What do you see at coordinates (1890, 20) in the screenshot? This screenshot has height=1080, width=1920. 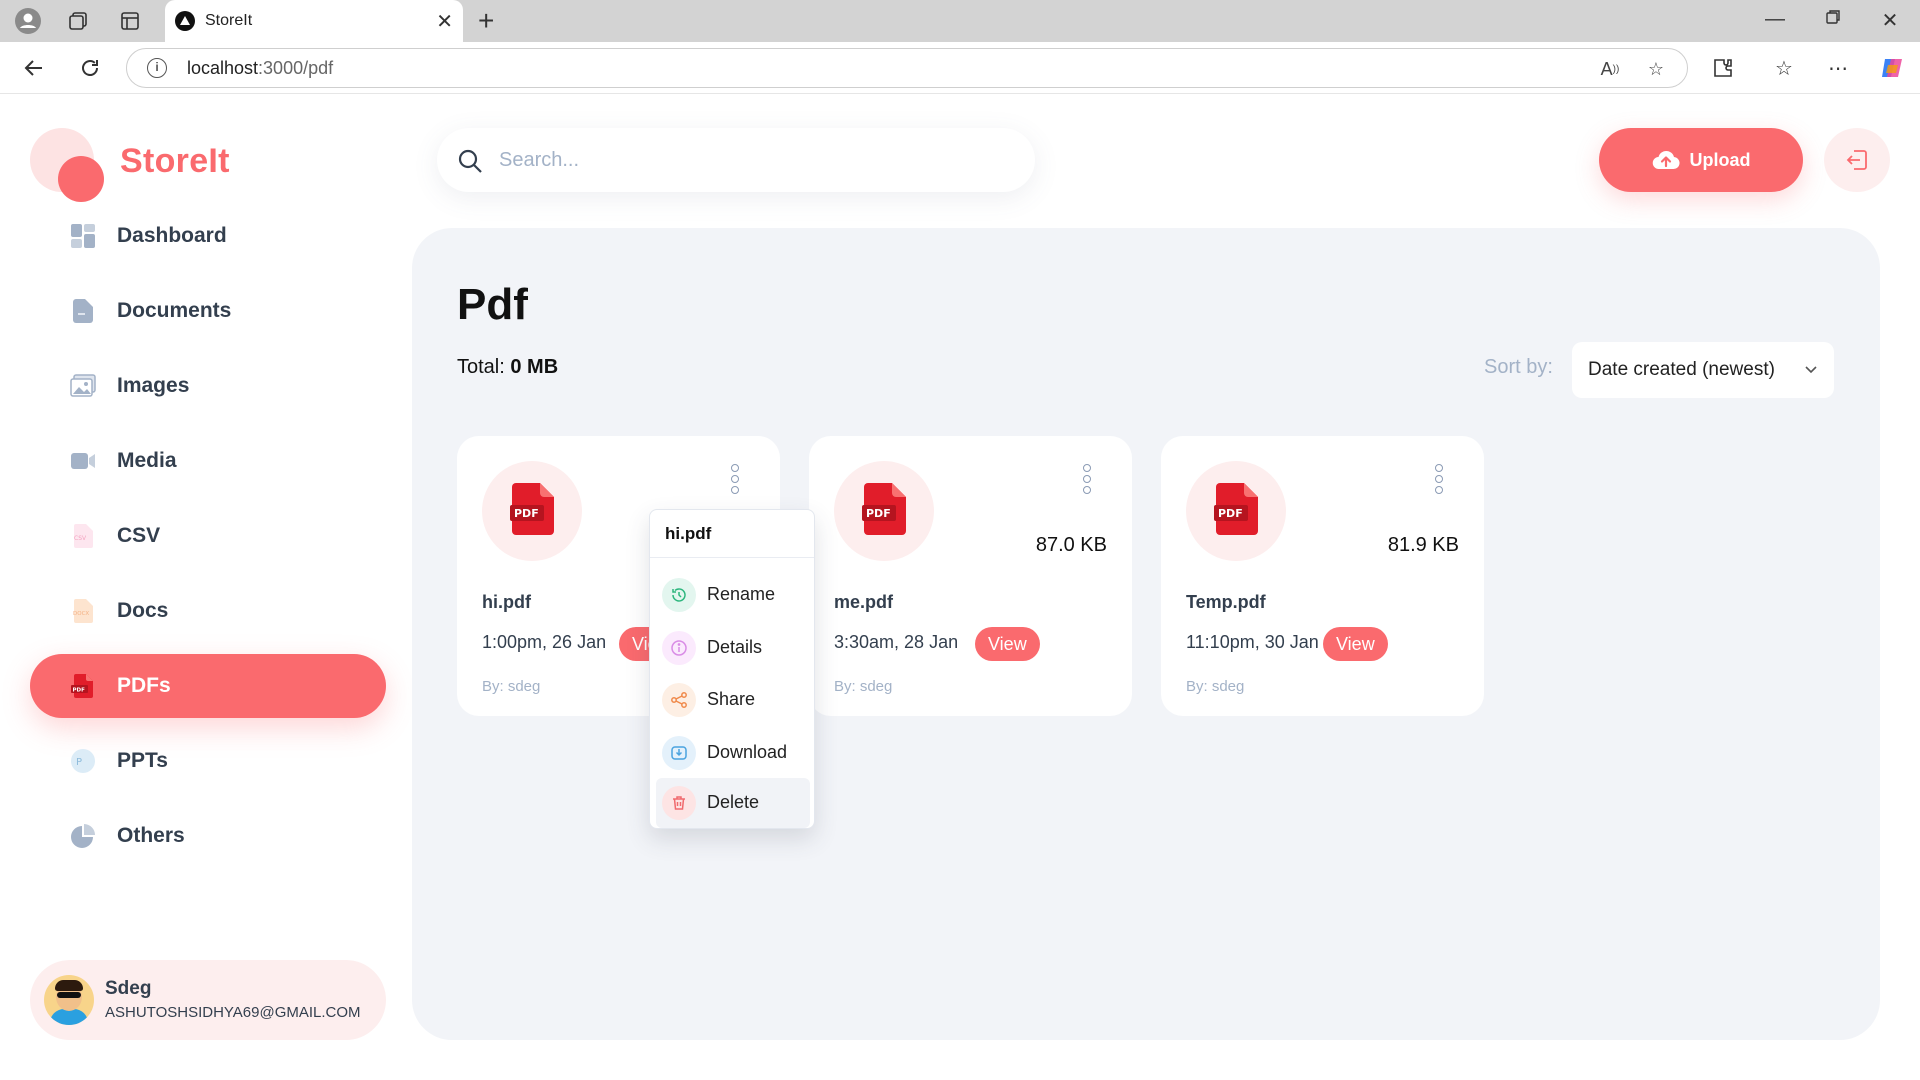 I see `window-close-icon: ✕` at bounding box center [1890, 20].